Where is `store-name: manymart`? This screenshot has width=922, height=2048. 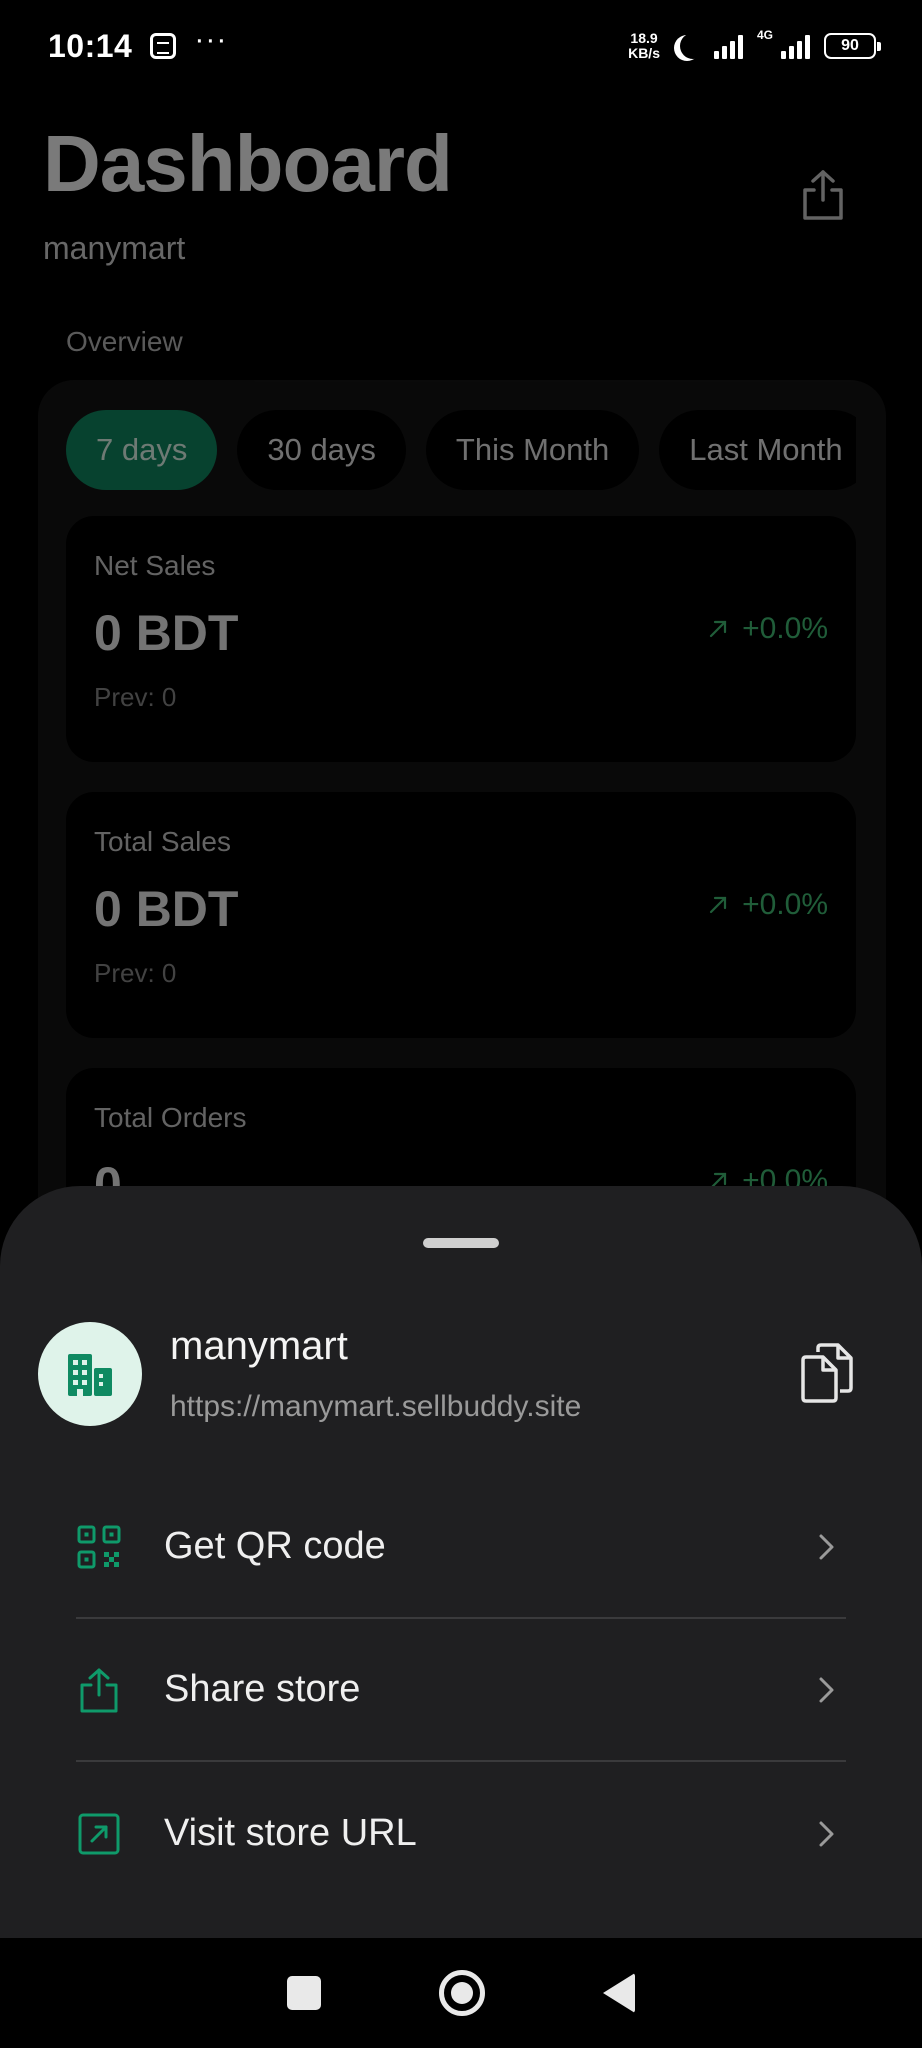
store-name: manymart is located at coordinates (259, 1346).